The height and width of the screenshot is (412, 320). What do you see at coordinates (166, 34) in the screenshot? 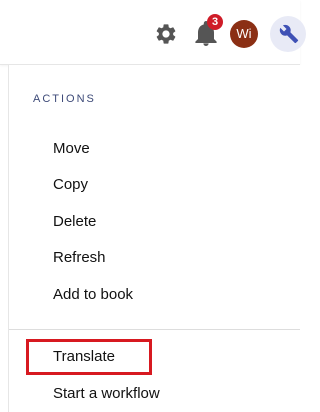
I see `gear-icon` at bounding box center [166, 34].